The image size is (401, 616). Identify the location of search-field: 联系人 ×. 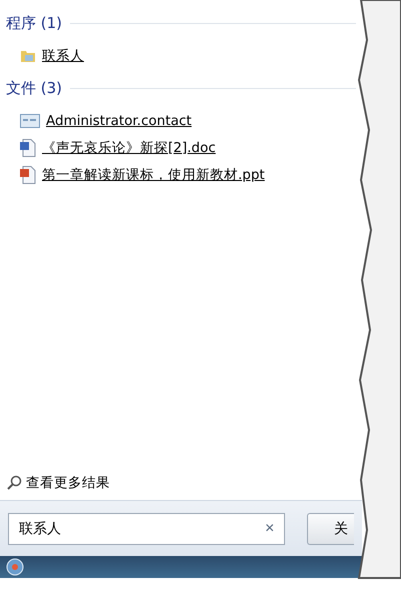
(147, 528).